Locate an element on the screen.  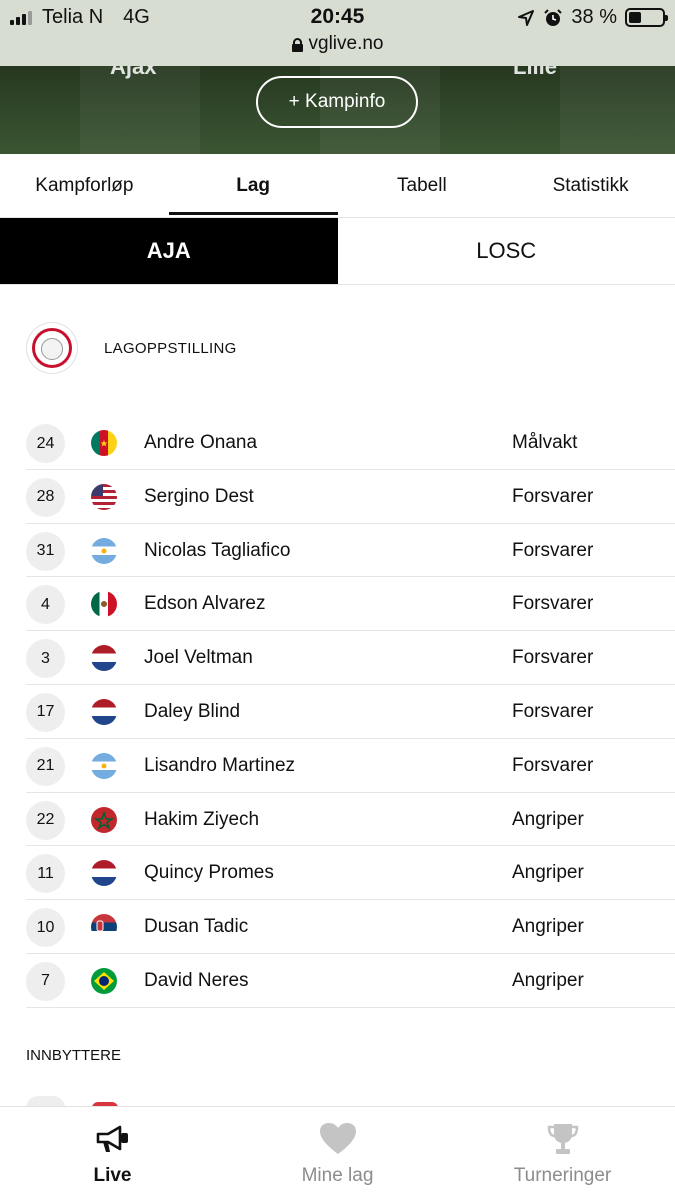
player-name: Quincy Promes is located at coordinates (209, 873).